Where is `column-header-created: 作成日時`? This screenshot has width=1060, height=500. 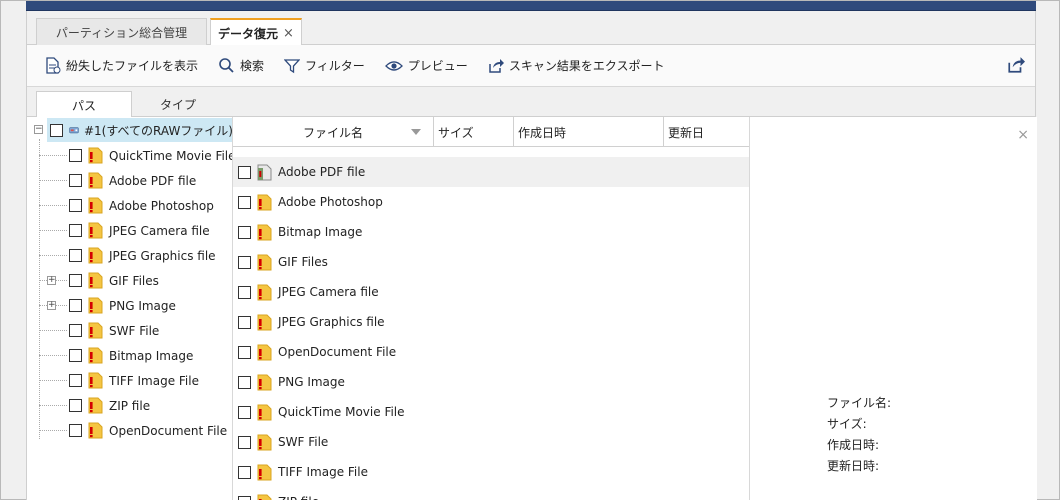
column-header-created: 作成日時 is located at coordinates (589, 132).